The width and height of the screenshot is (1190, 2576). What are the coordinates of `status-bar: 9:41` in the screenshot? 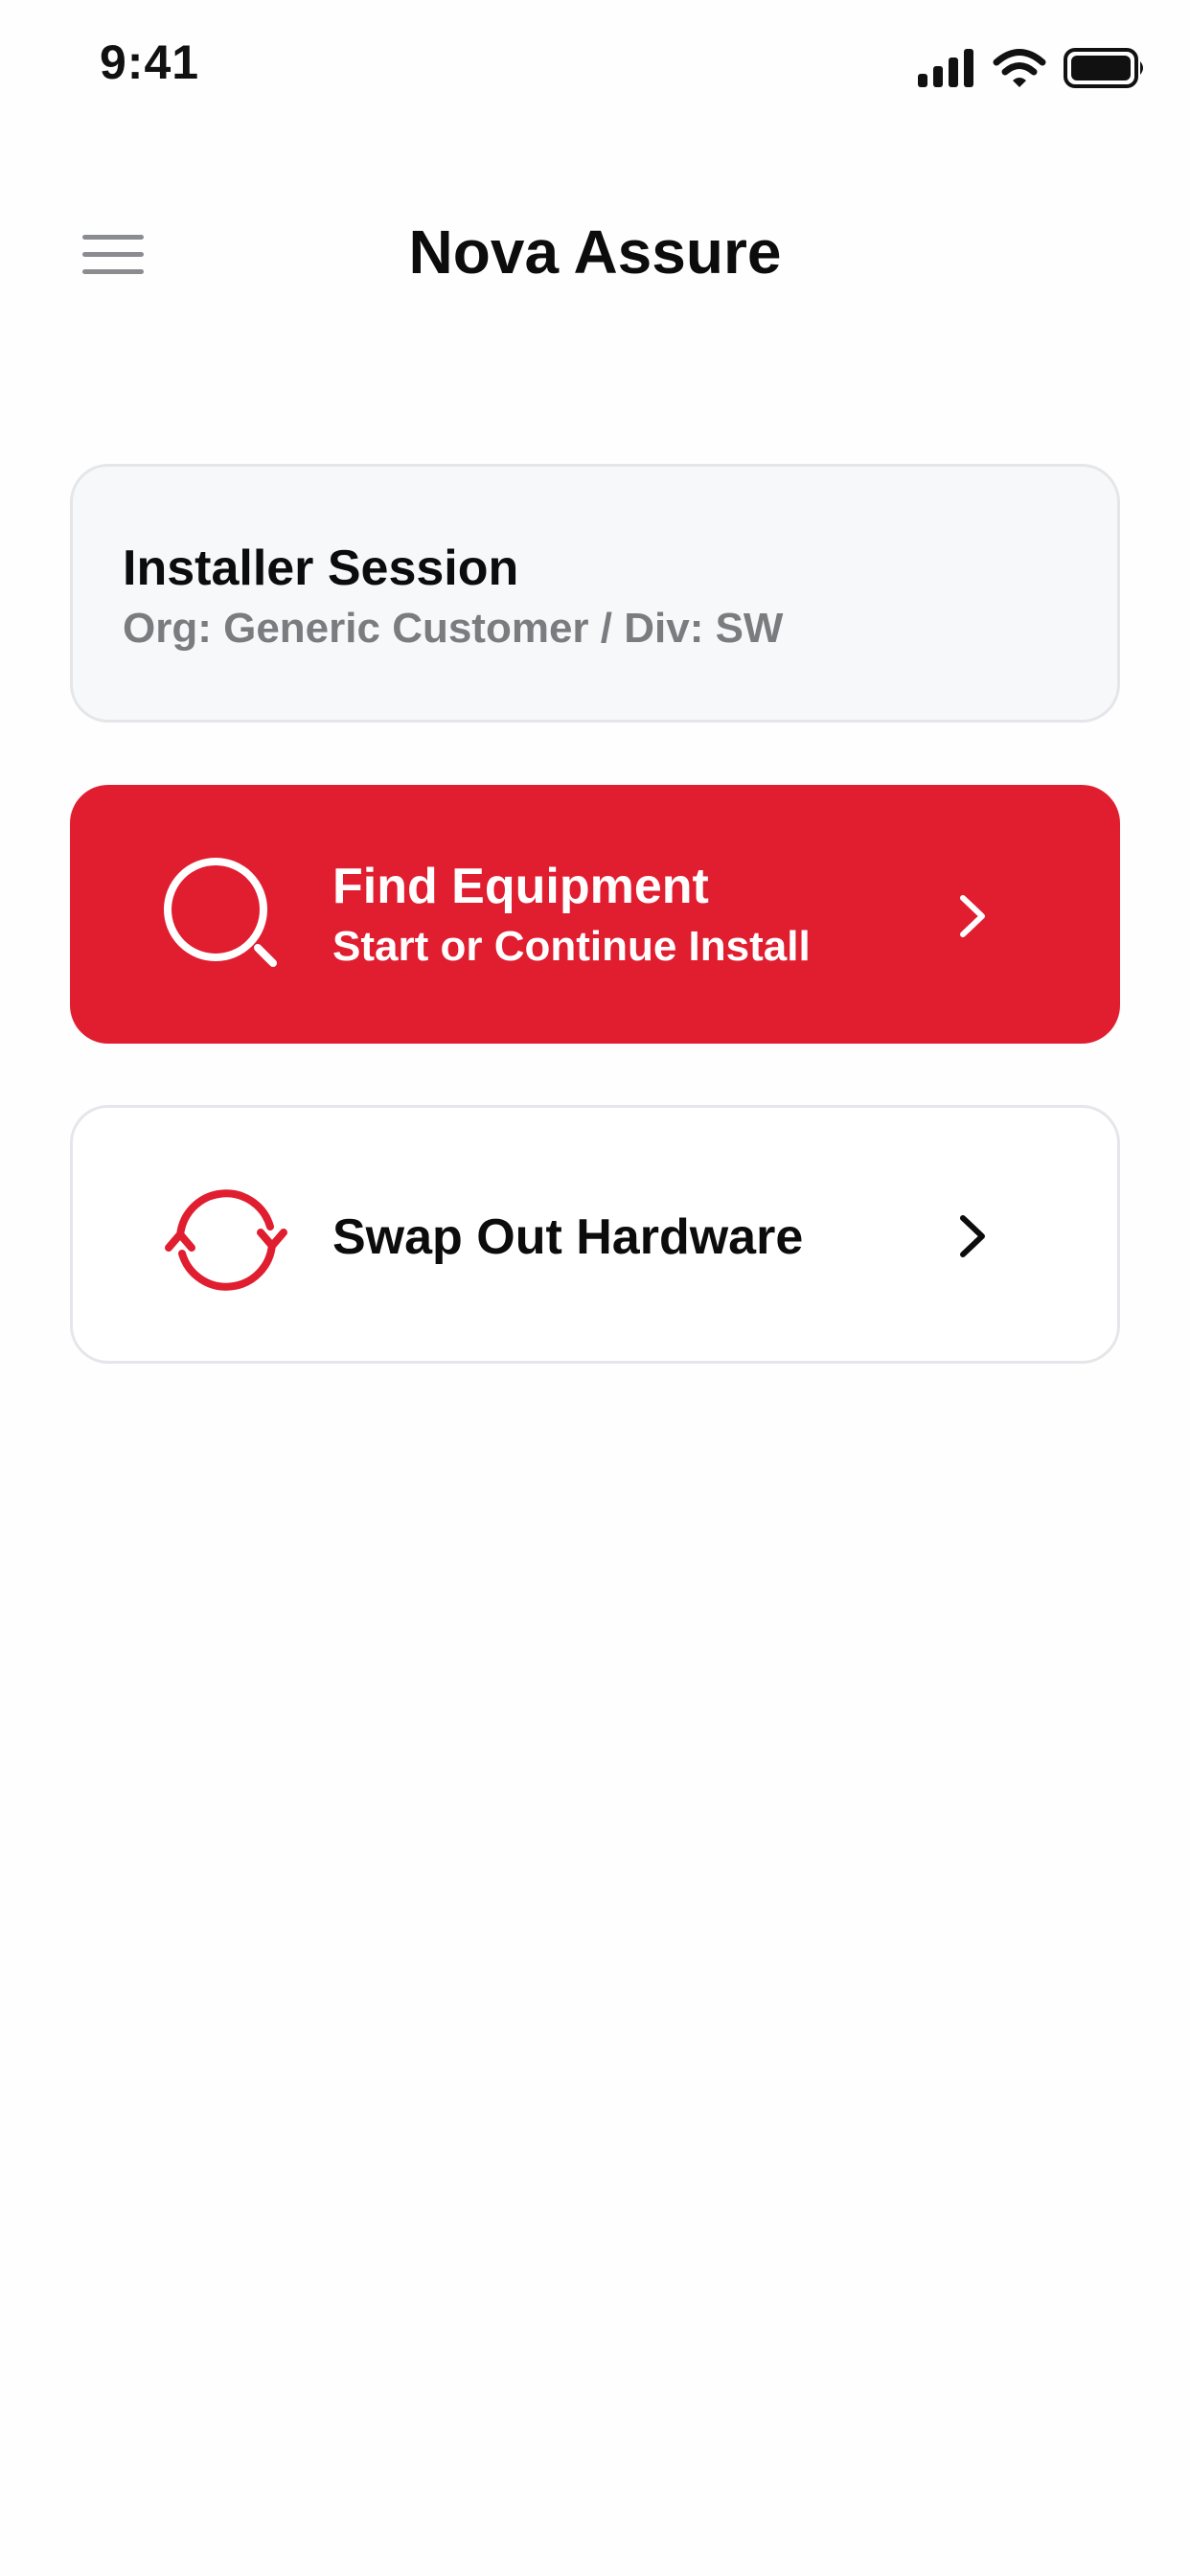 It's located at (595, 67).